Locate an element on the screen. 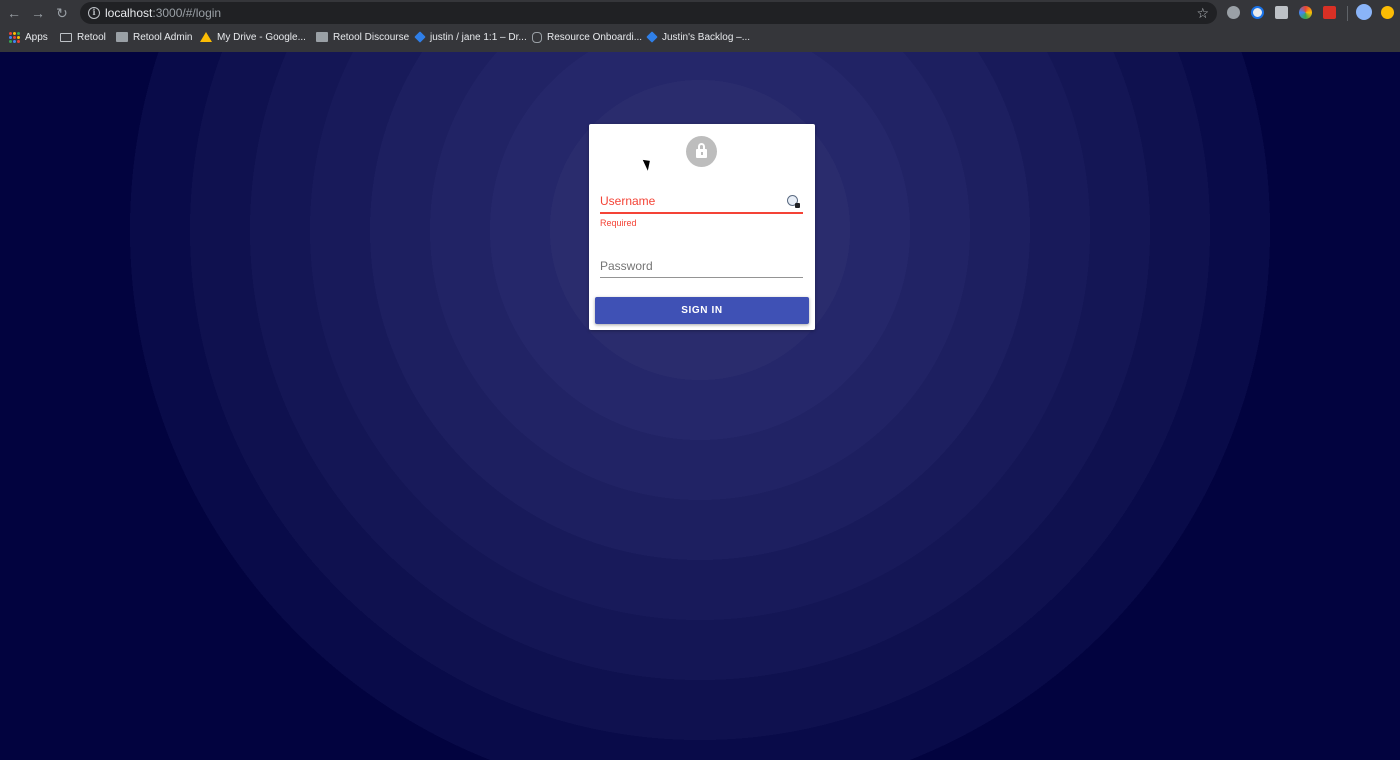 The width and height of the screenshot is (1400, 760). sign-in-button: SIGN IN is located at coordinates (702, 310).